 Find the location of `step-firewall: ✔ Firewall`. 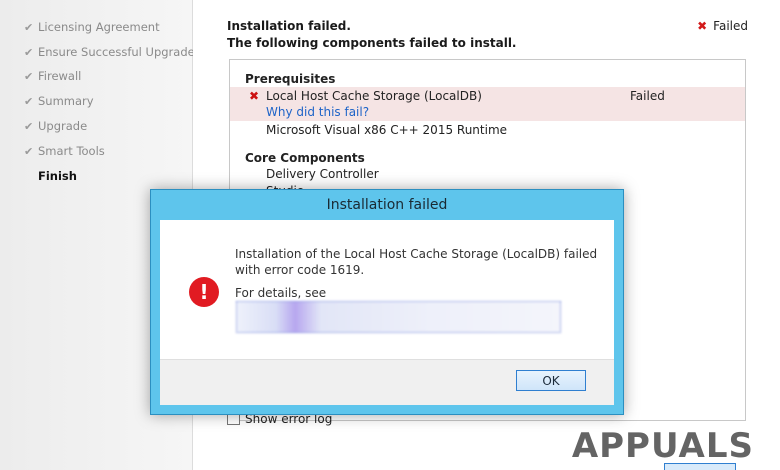

step-firewall: ✔ Firewall is located at coordinates (52, 76).